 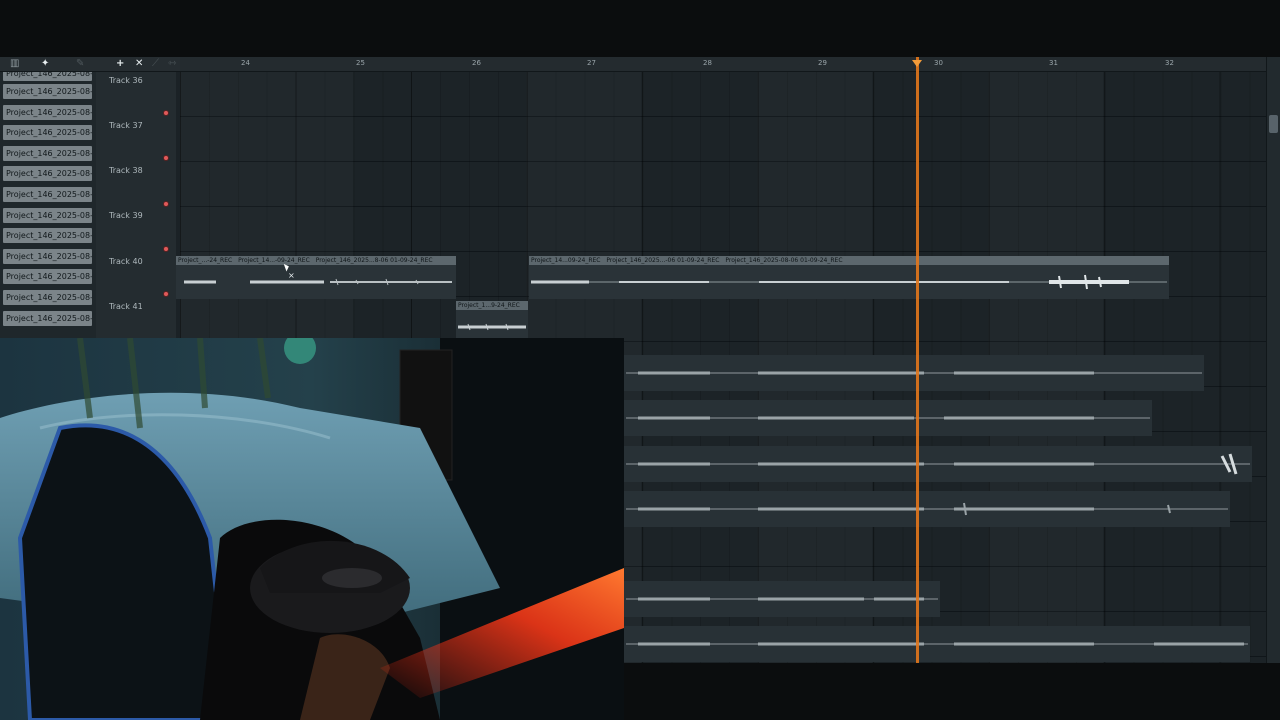 What do you see at coordinates (245, 63) in the screenshot?
I see `bar-number: 24` at bounding box center [245, 63].